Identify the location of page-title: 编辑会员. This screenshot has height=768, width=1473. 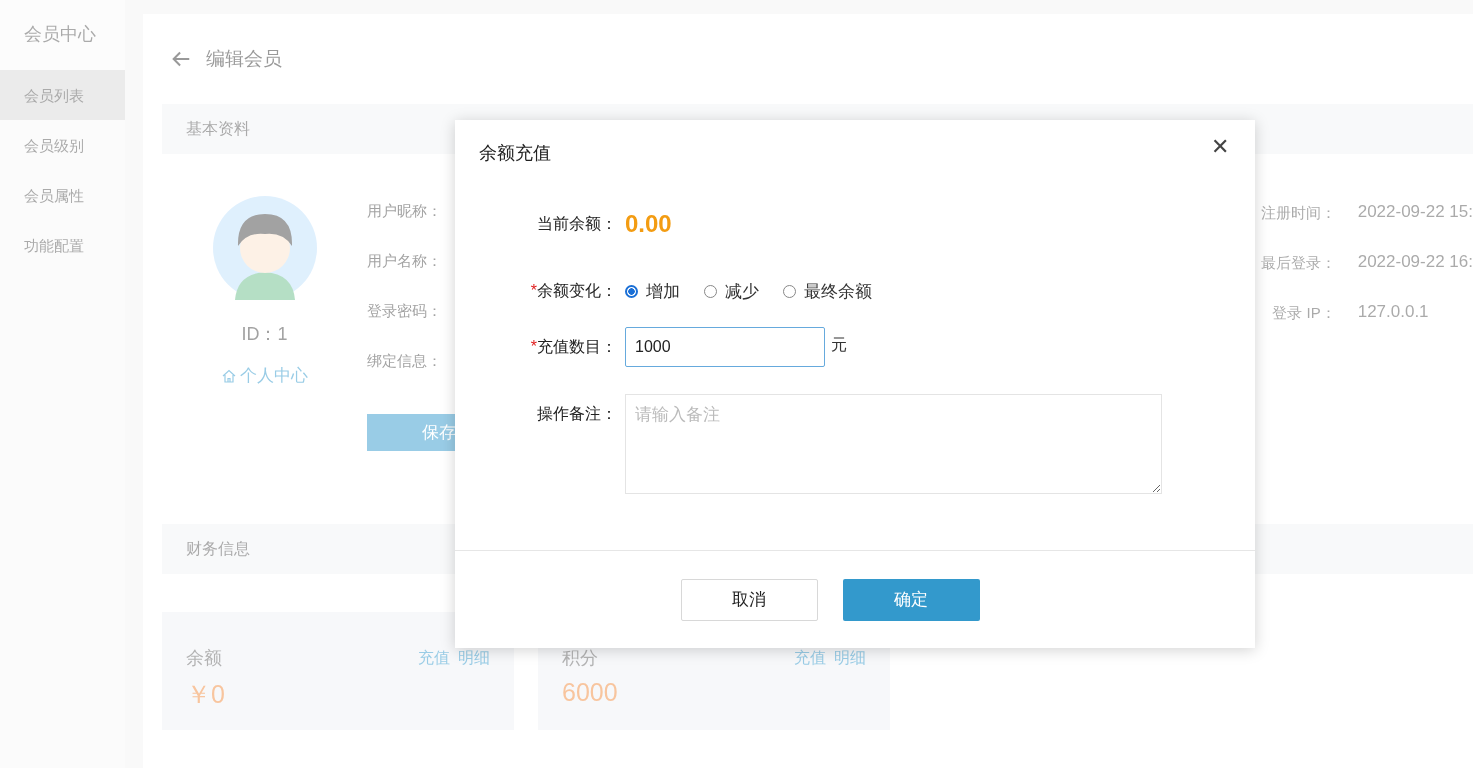
(244, 59).